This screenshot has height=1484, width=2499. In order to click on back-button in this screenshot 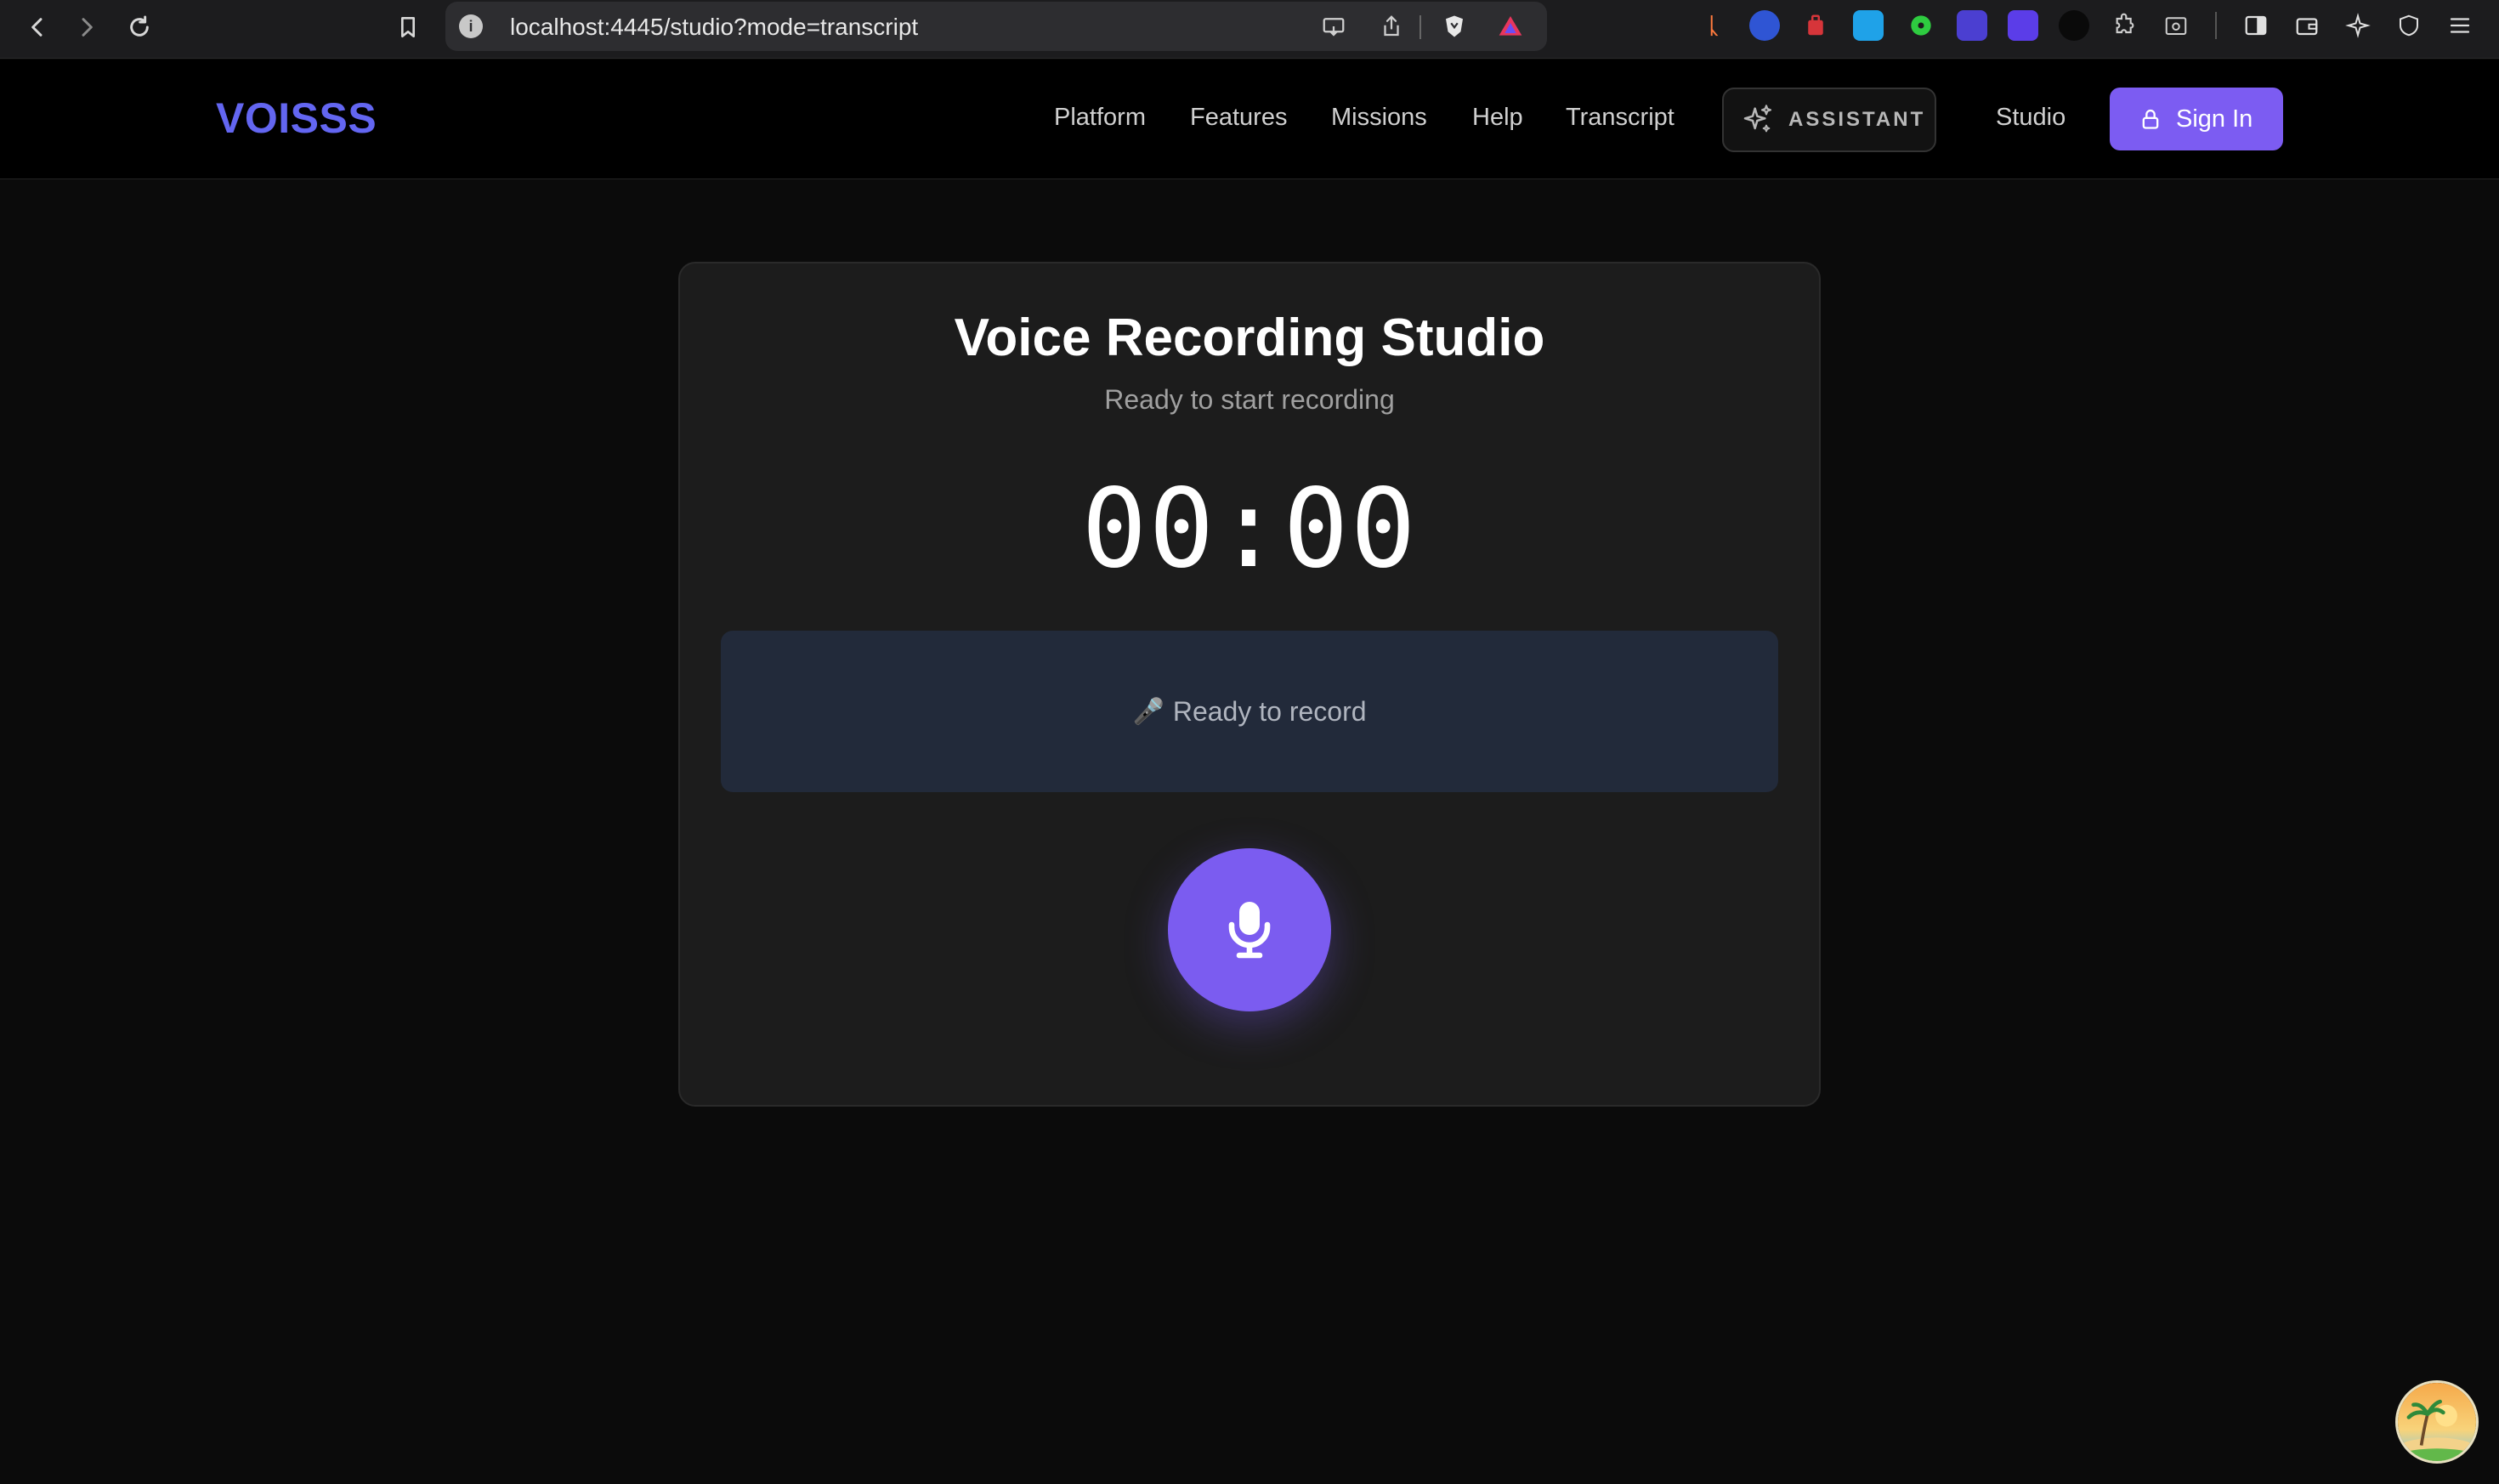, I will do `click(37, 27)`.